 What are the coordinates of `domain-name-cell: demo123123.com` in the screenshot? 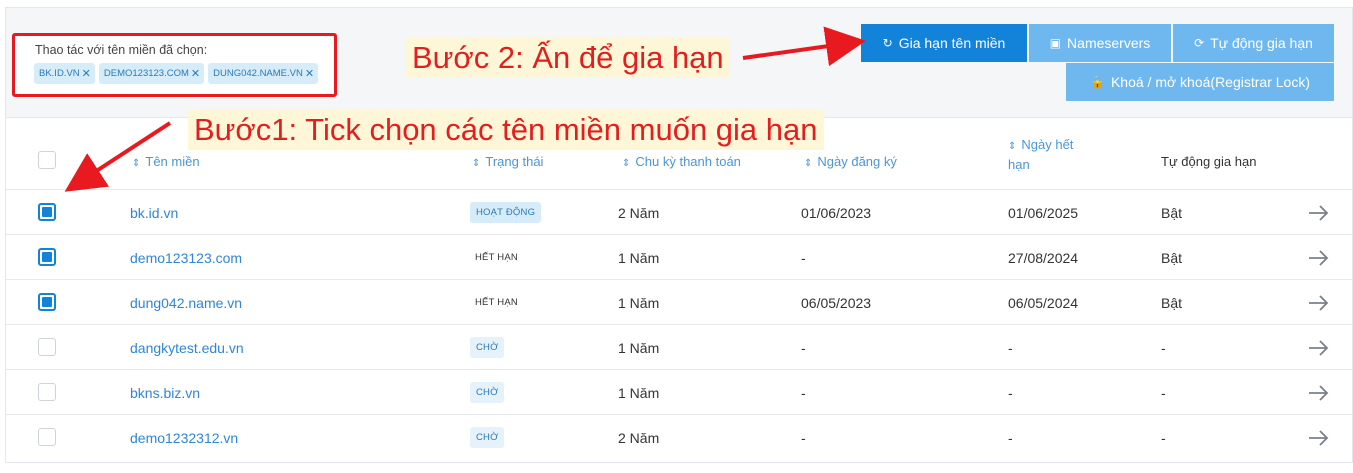 It's located at (186, 257).